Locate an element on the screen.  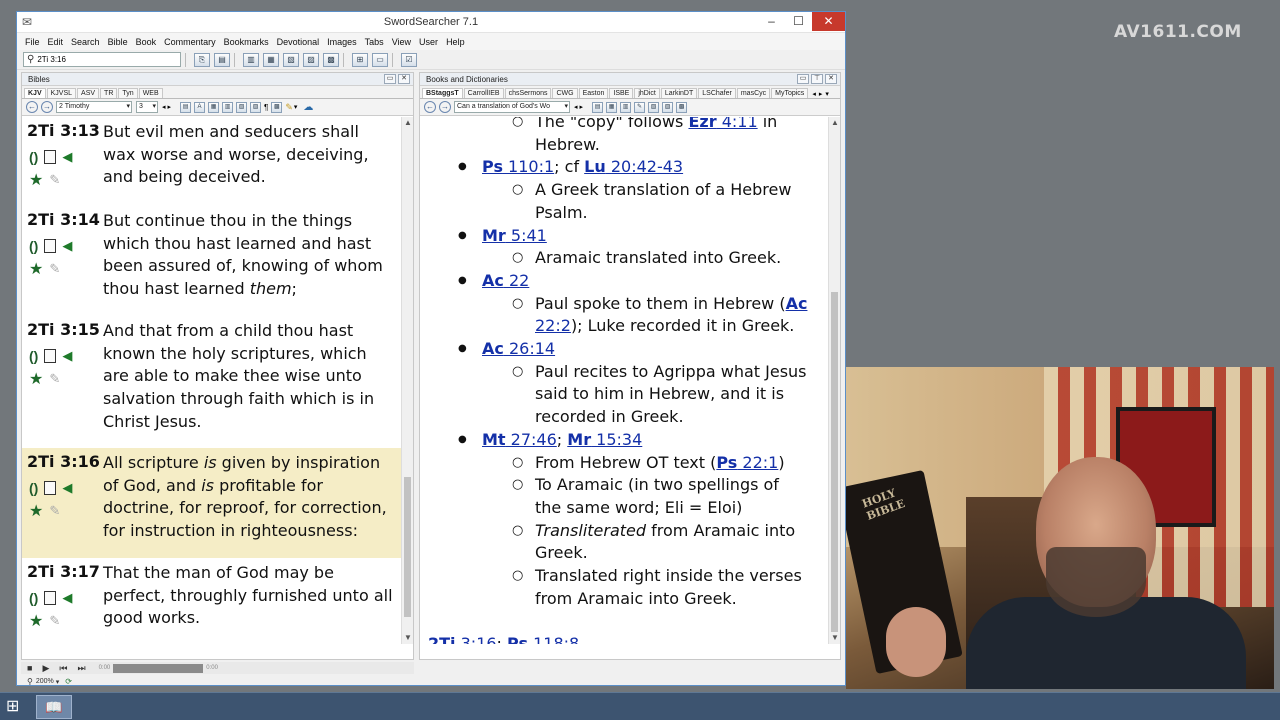
fast-forward-icon: ⏭ is located at coordinates (81, 668).